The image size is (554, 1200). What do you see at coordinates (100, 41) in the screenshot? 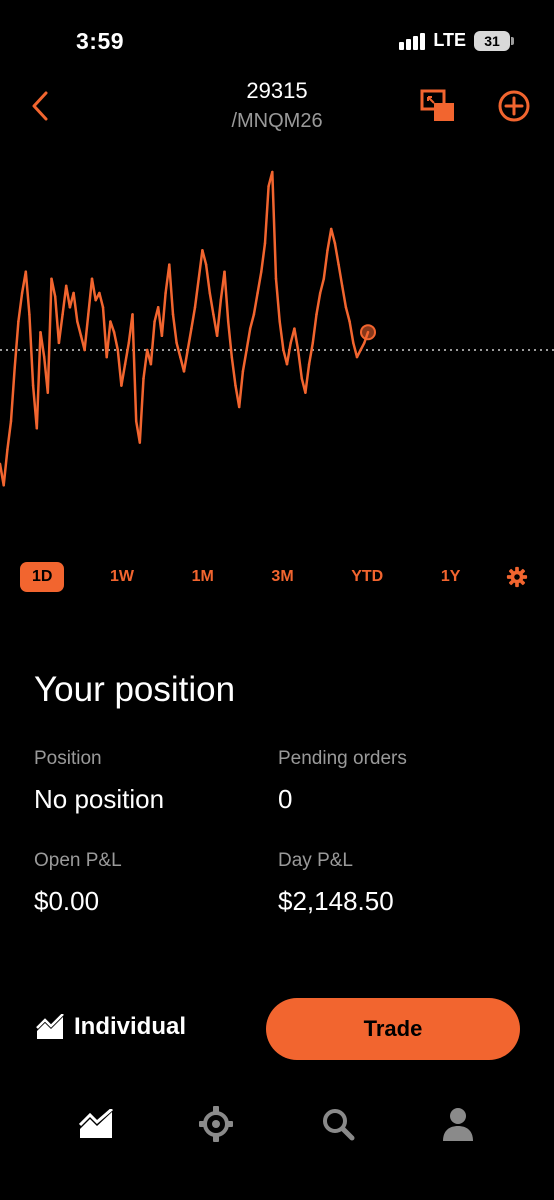
I see `status-time: 3:59` at bounding box center [100, 41].